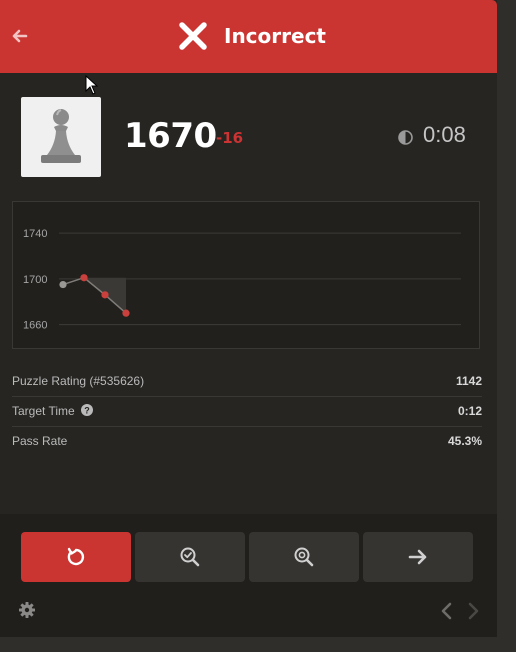  What do you see at coordinates (464, 441) in the screenshot?
I see `pass-rate-value: 45.3%` at bounding box center [464, 441].